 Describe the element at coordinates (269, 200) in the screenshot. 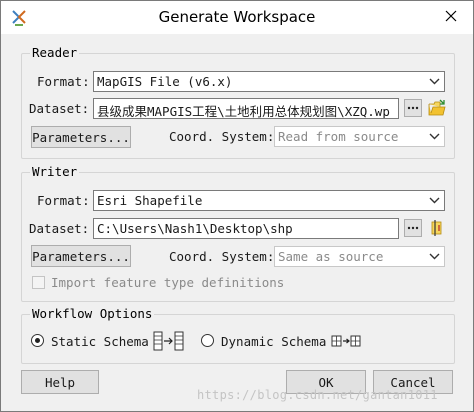

I see `writer-format-select: Esri Shapefile` at that location.